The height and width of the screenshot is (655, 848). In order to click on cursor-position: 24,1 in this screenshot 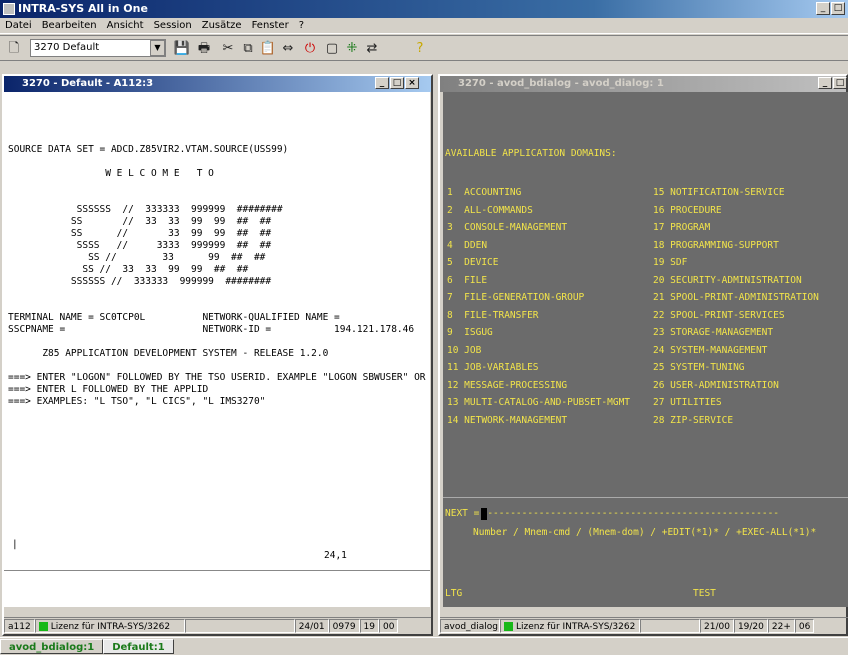, I will do `click(335, 555)`.